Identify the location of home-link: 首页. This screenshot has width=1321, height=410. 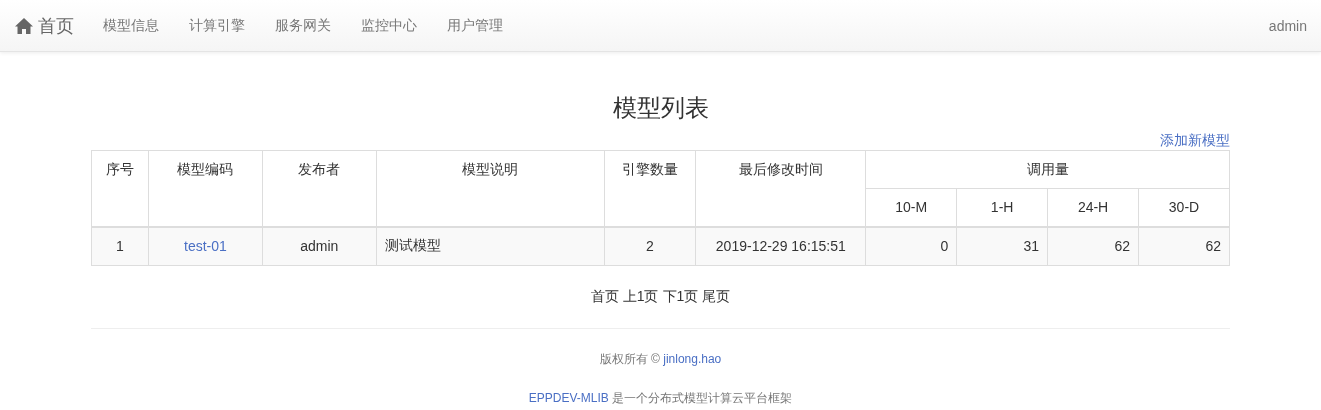
(44, 25).